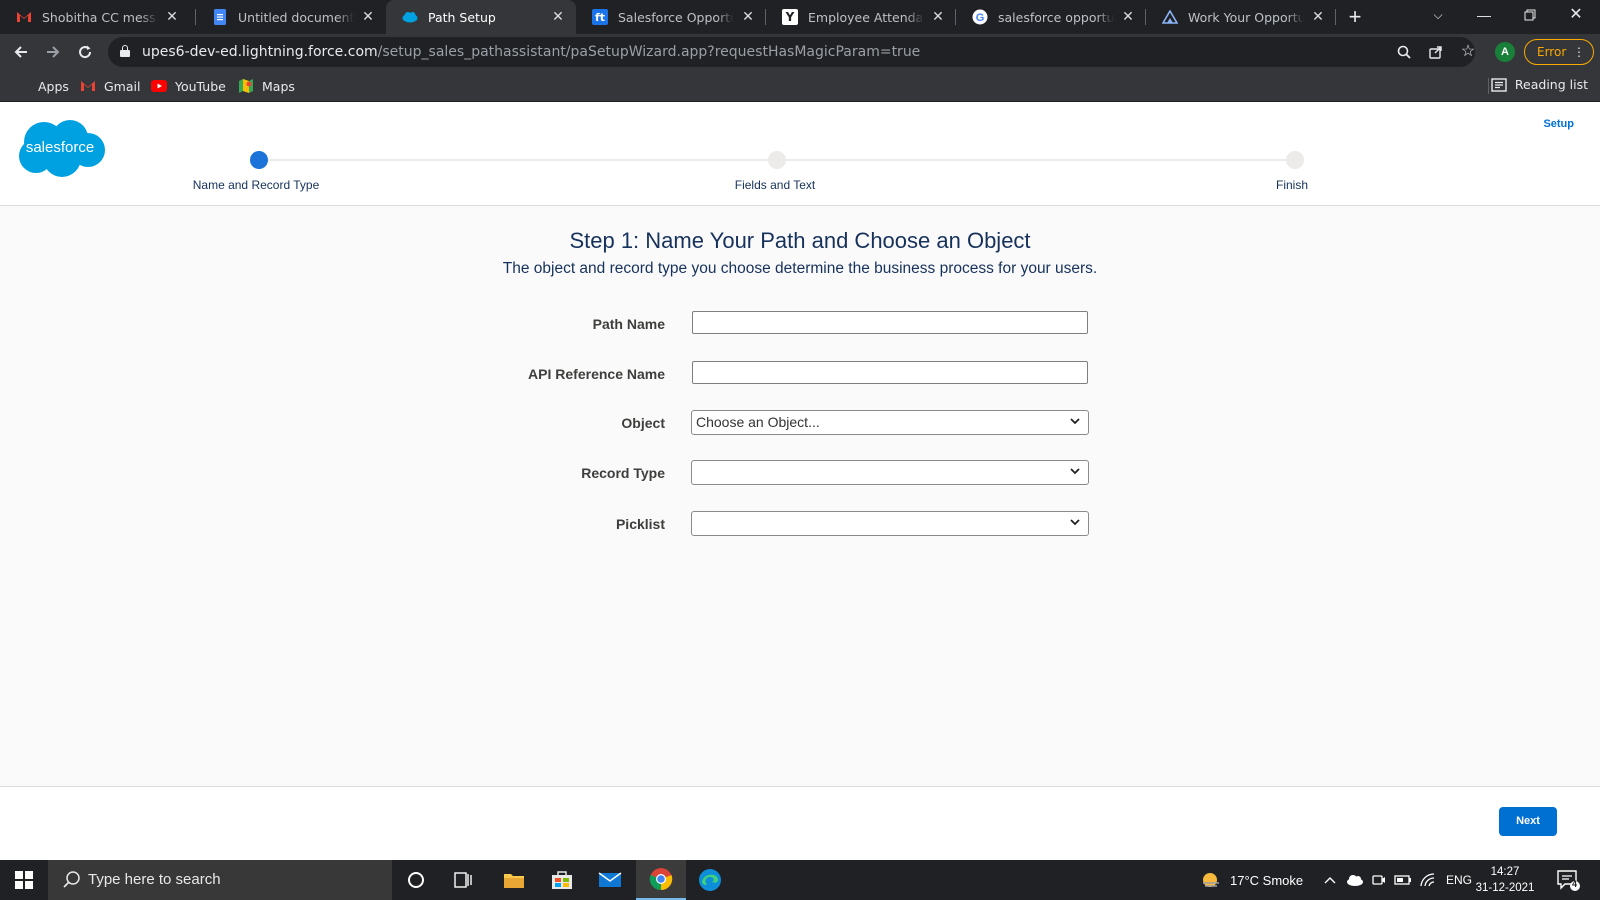 The width and height of the screenshot is (1600, 900). What do you see at coordinates (462, 17) in the screenshot?
I see `tab-title: Path Setup` at bounding box center [462, 17].